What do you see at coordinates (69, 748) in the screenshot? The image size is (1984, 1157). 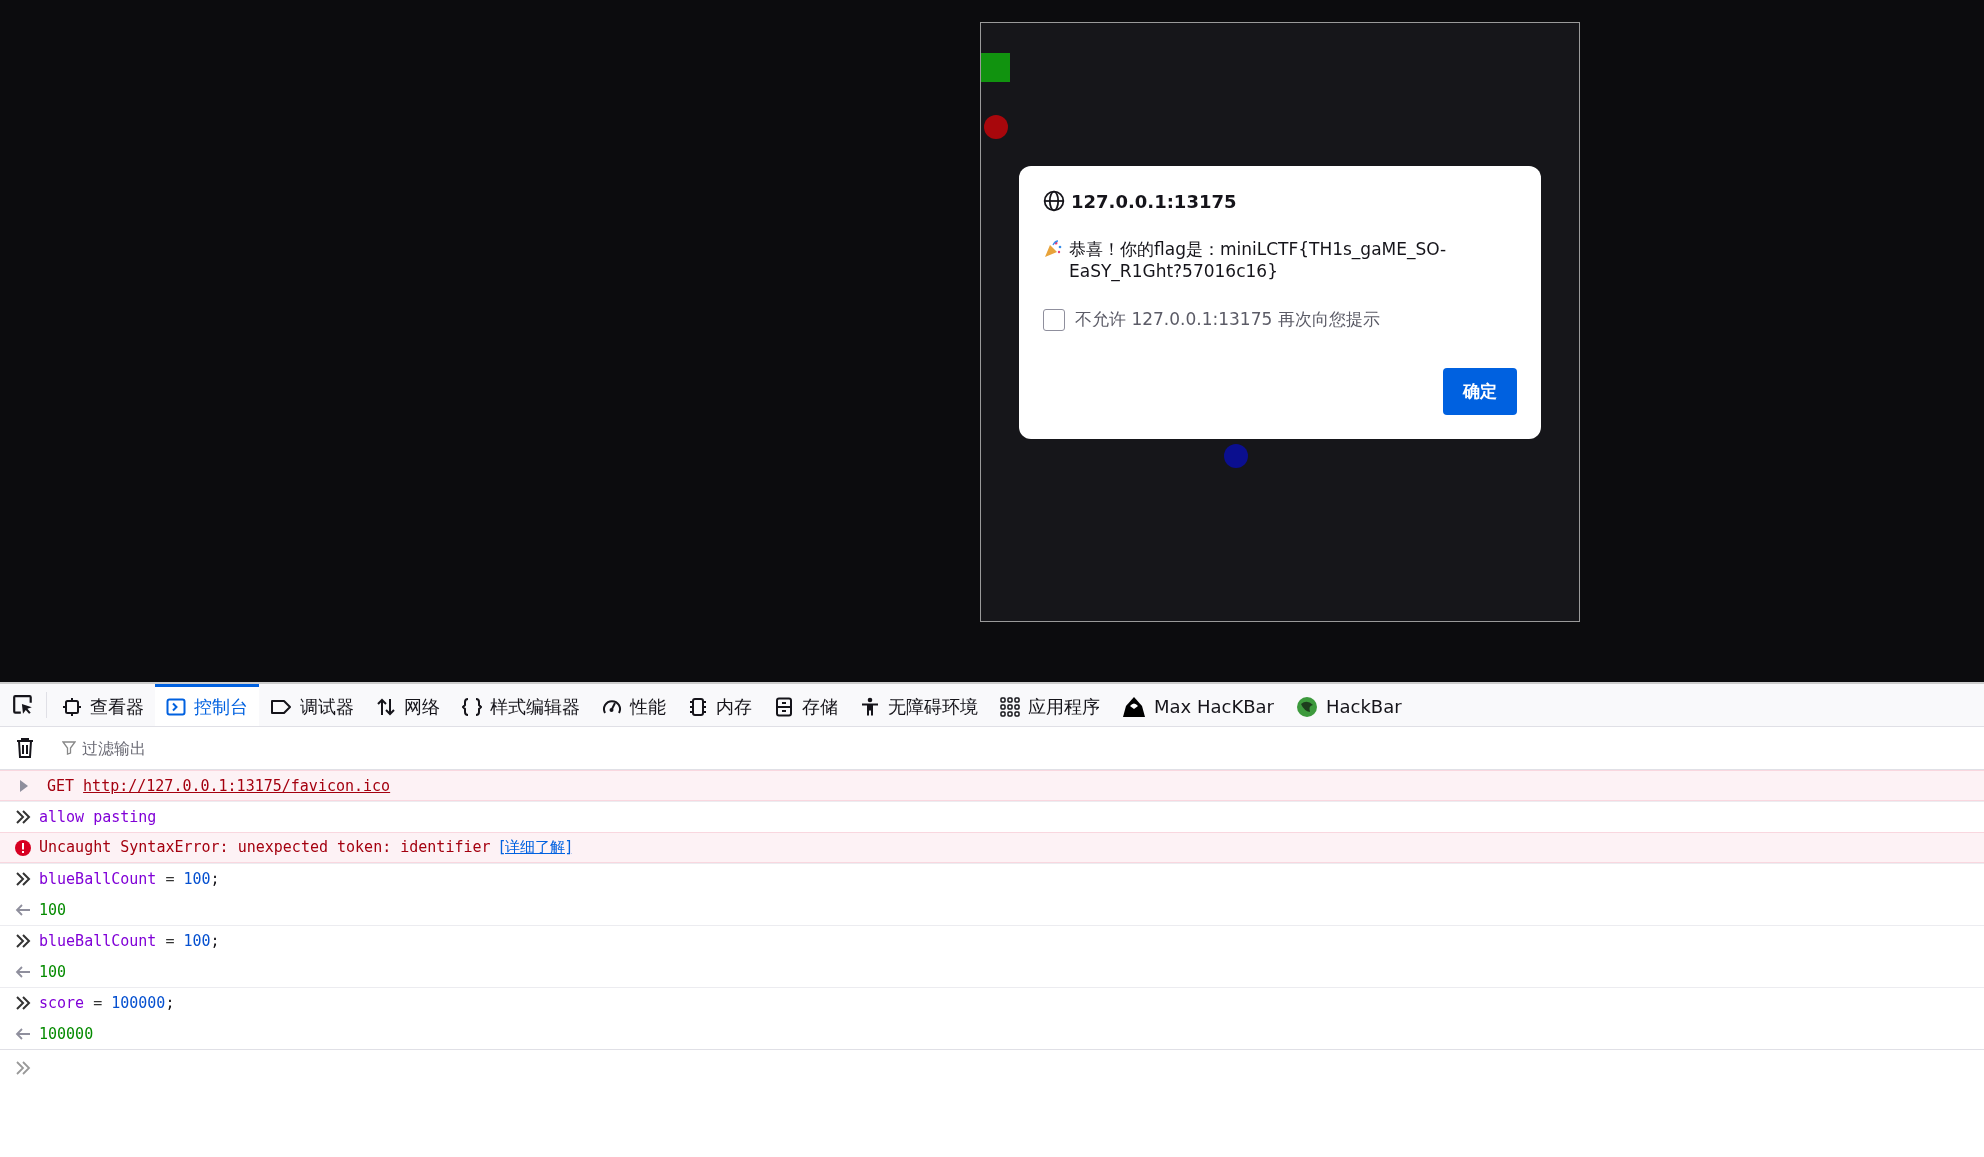 I see `funnel-icon` at bounding box center [69, 748].